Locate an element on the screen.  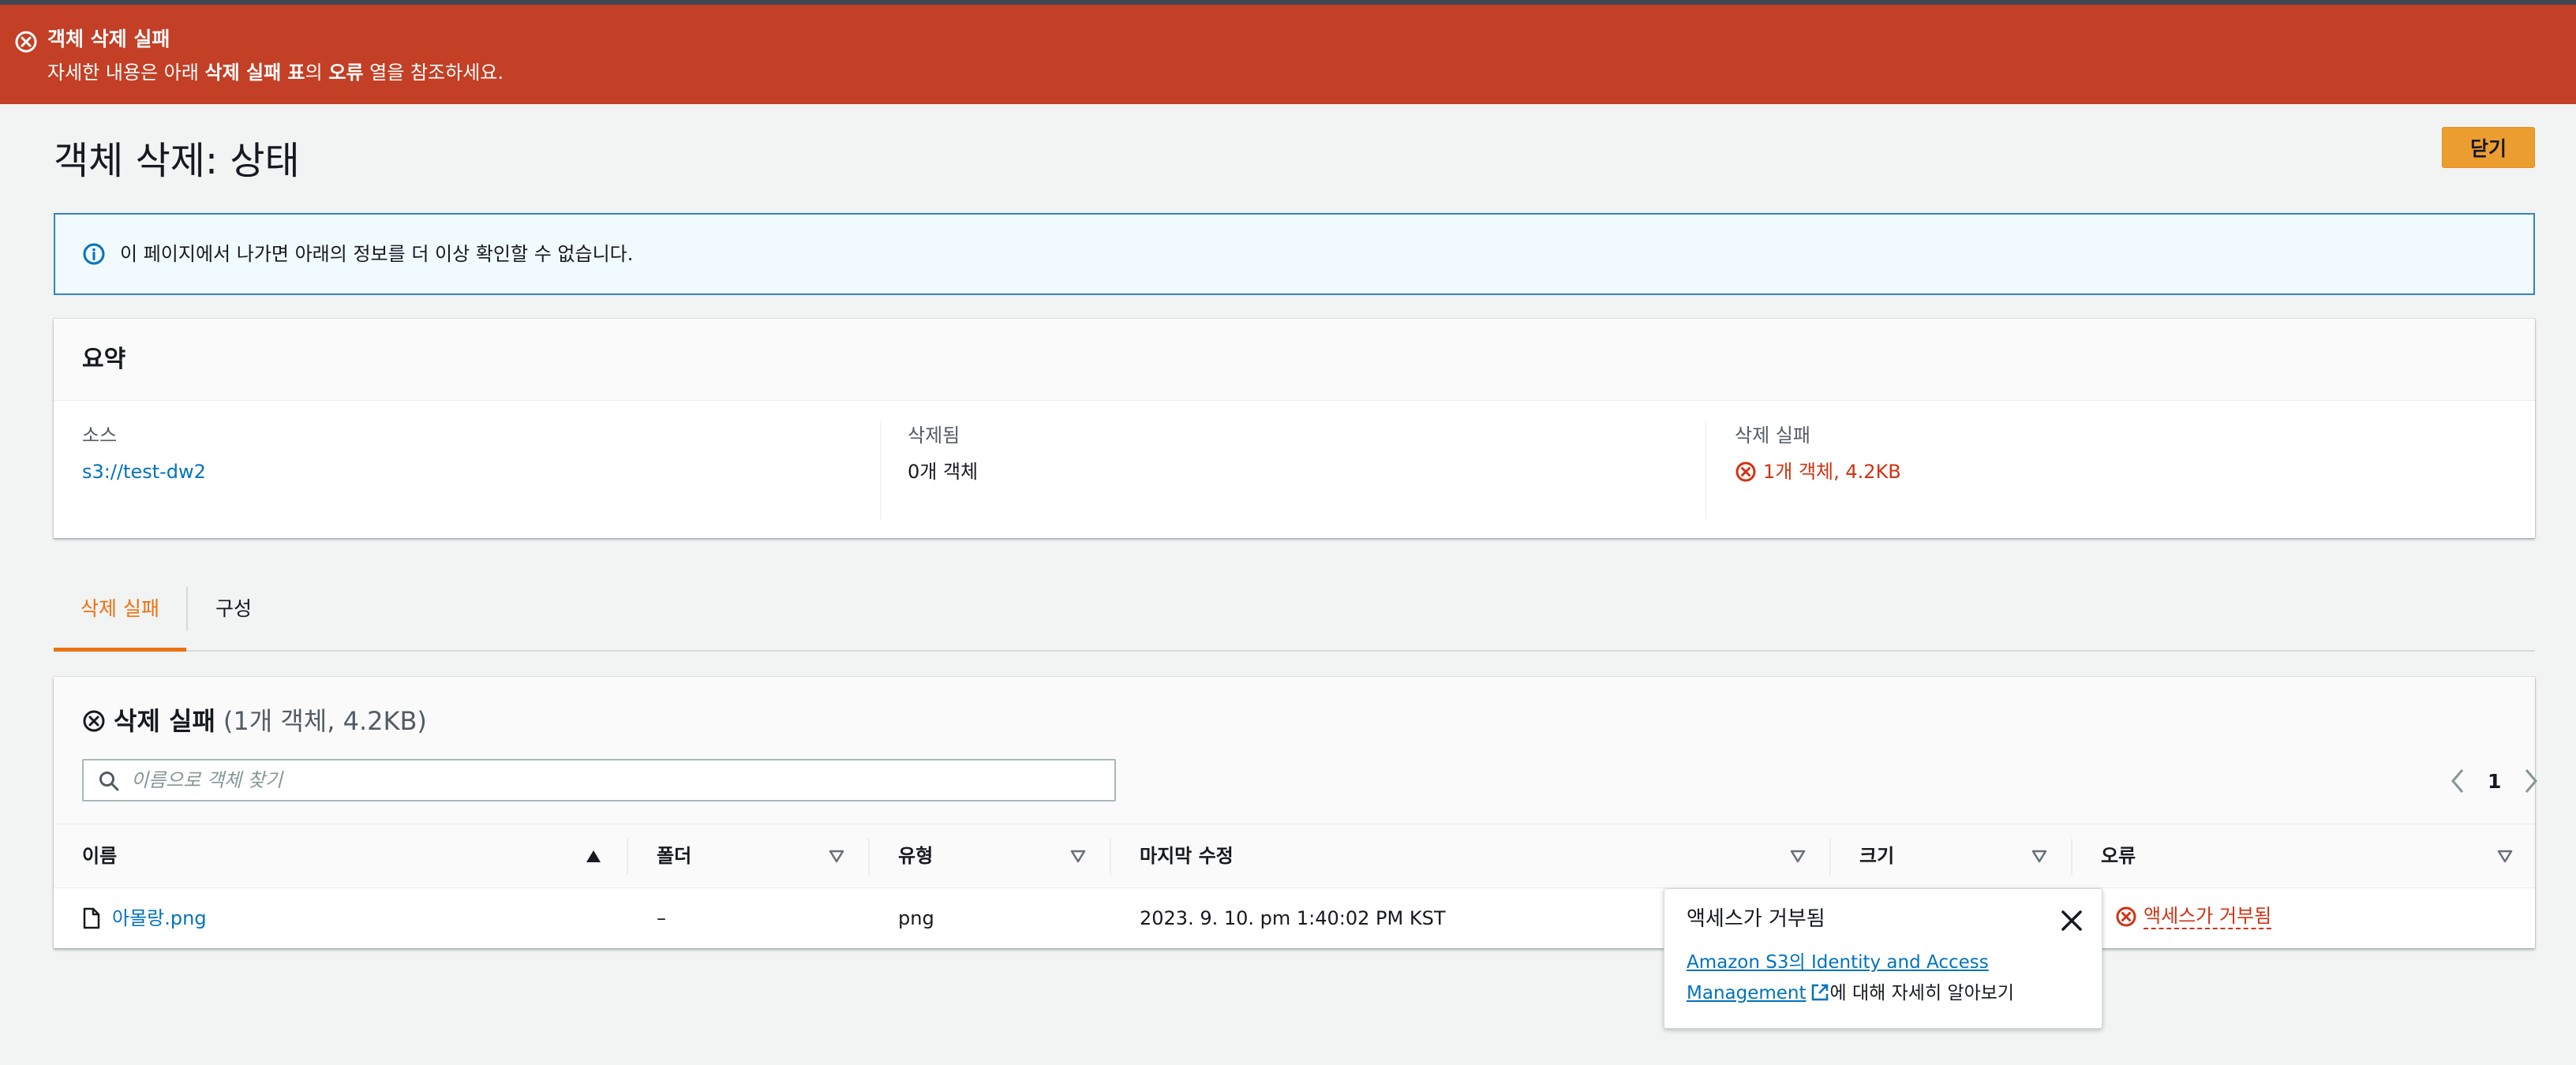
close-icon is located at coordinates (2071, 921).